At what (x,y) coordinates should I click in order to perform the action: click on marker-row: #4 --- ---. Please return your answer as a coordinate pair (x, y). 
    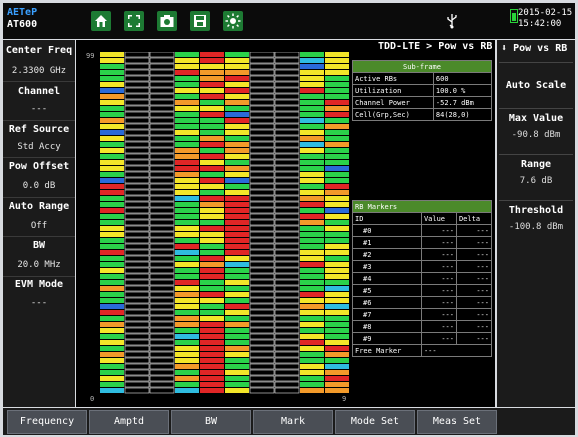
    Looking at the image, I should click on (422, 278).